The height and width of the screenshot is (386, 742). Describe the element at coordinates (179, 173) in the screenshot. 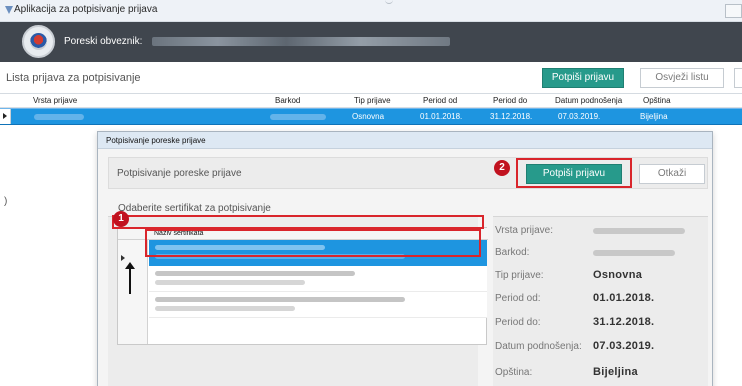

I see `dialog-header-text: Potpisivanje poreske prijave` at that location.